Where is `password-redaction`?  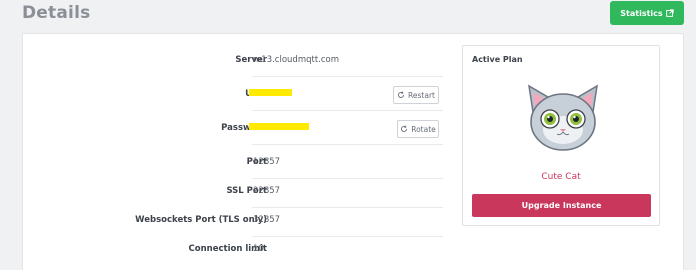
password-redaction is located at coordinates (279, 126).